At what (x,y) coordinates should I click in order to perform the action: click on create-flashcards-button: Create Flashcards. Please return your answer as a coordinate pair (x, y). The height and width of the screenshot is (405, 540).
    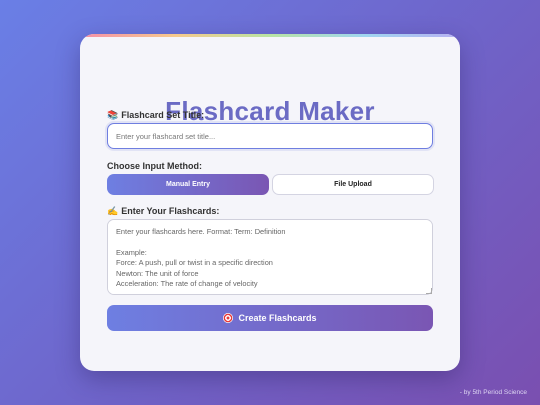
    Looking at the image, I should click on (270, 318).